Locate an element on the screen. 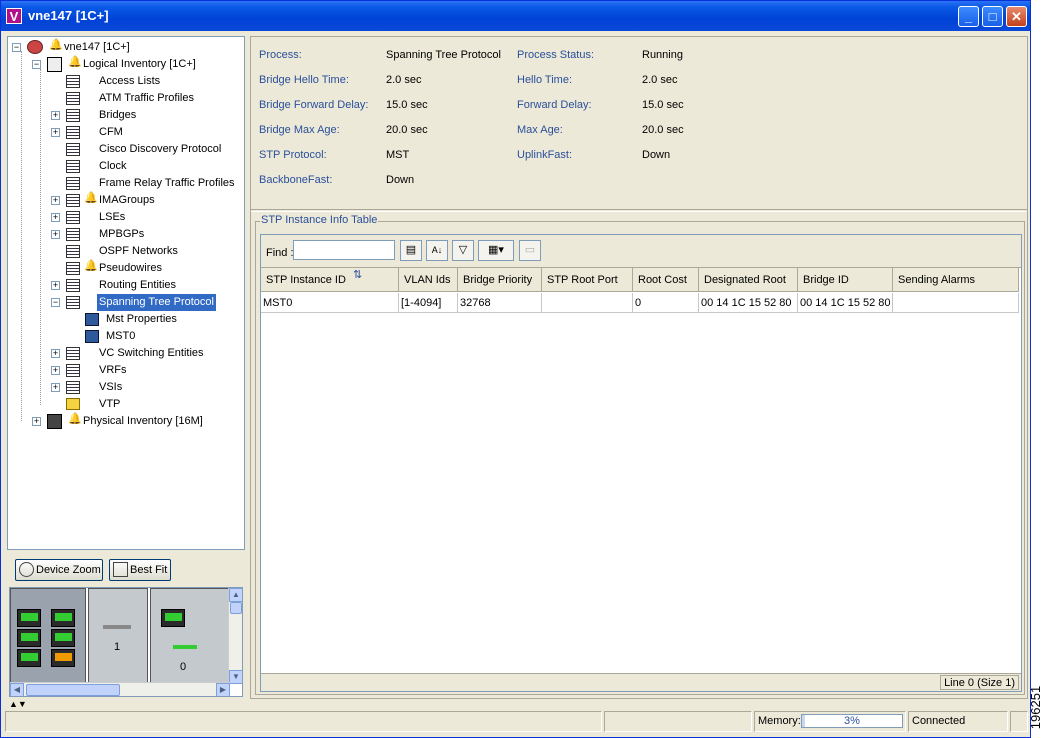  logical-inventory-icon is located at coordinates (54, 64).